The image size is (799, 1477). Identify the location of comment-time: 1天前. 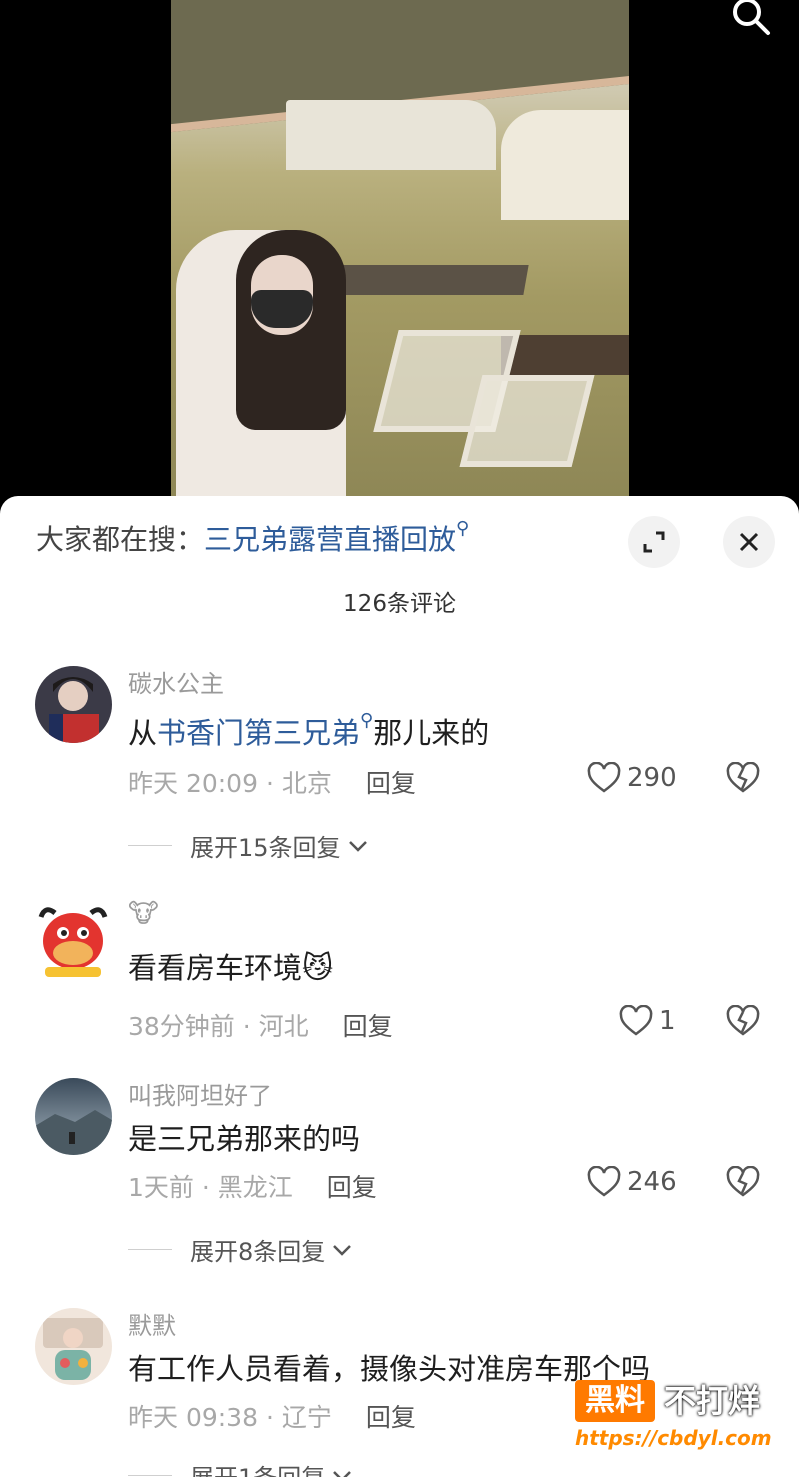
(161, 1187).